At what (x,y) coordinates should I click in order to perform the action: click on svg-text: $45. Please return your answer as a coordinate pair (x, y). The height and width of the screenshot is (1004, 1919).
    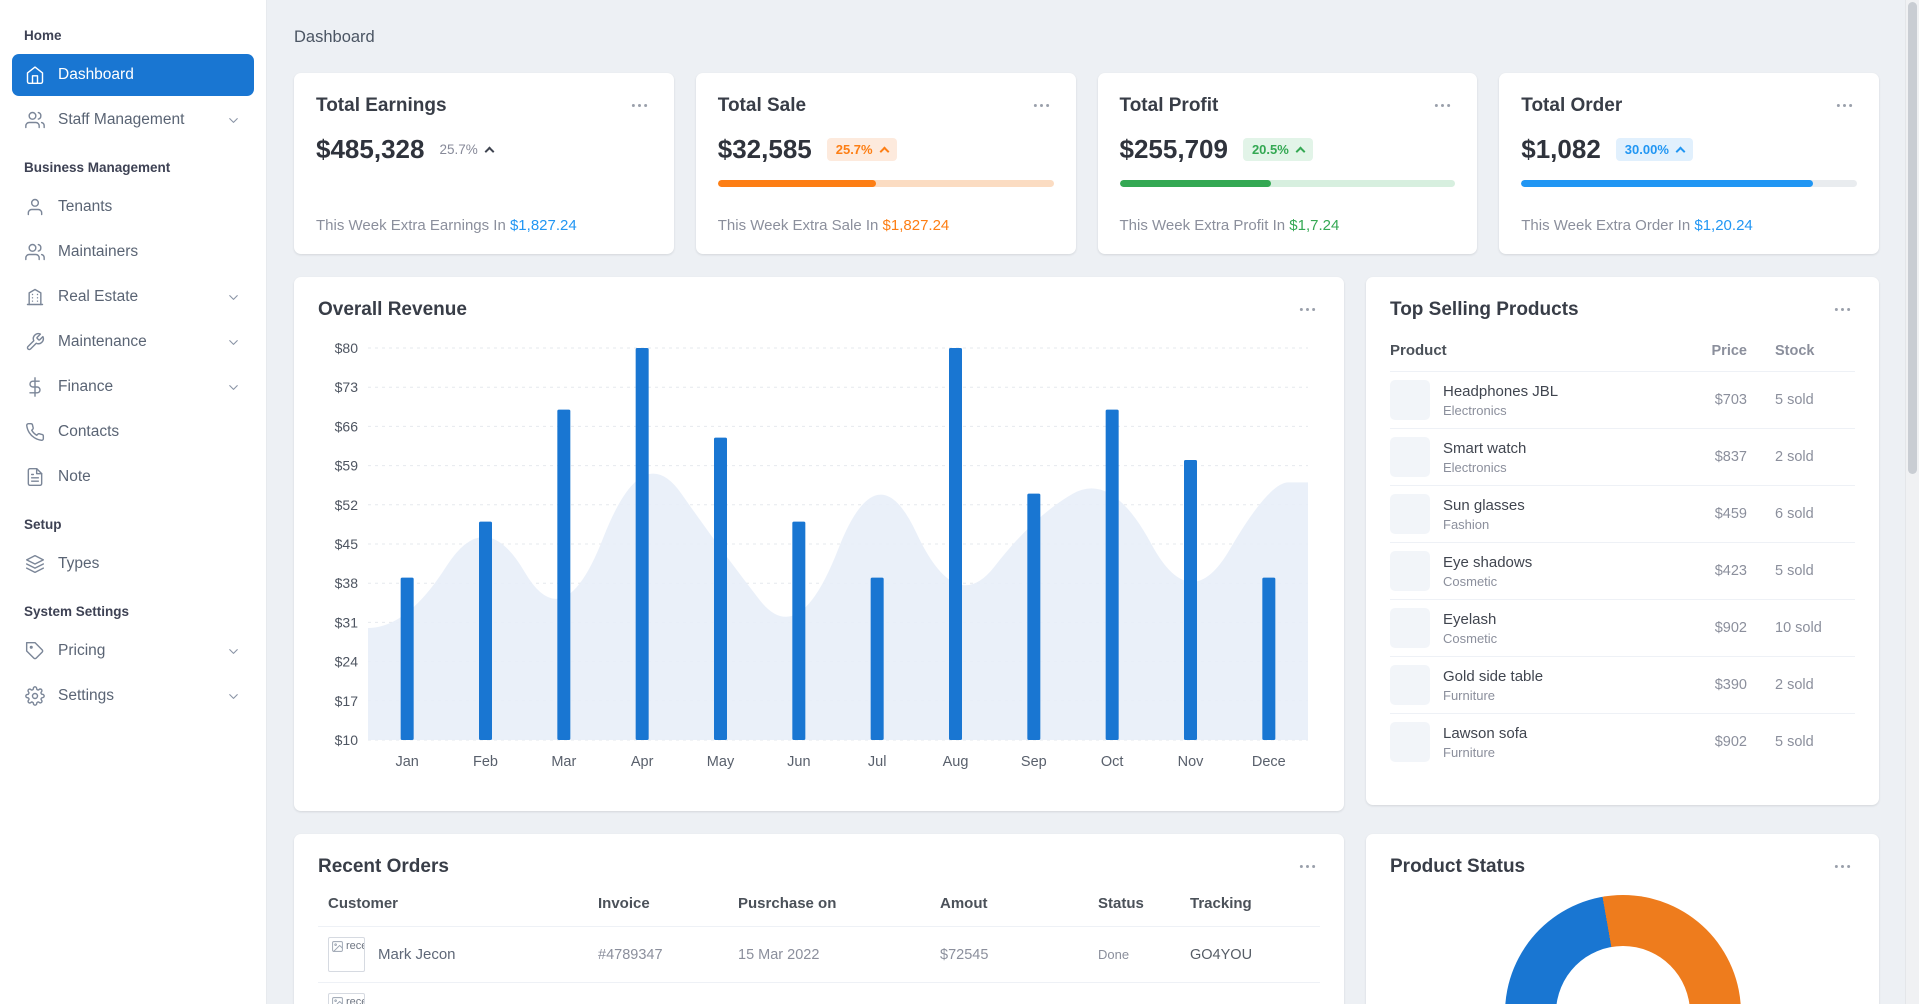
    Looking at the image, I should click on (347, 544).